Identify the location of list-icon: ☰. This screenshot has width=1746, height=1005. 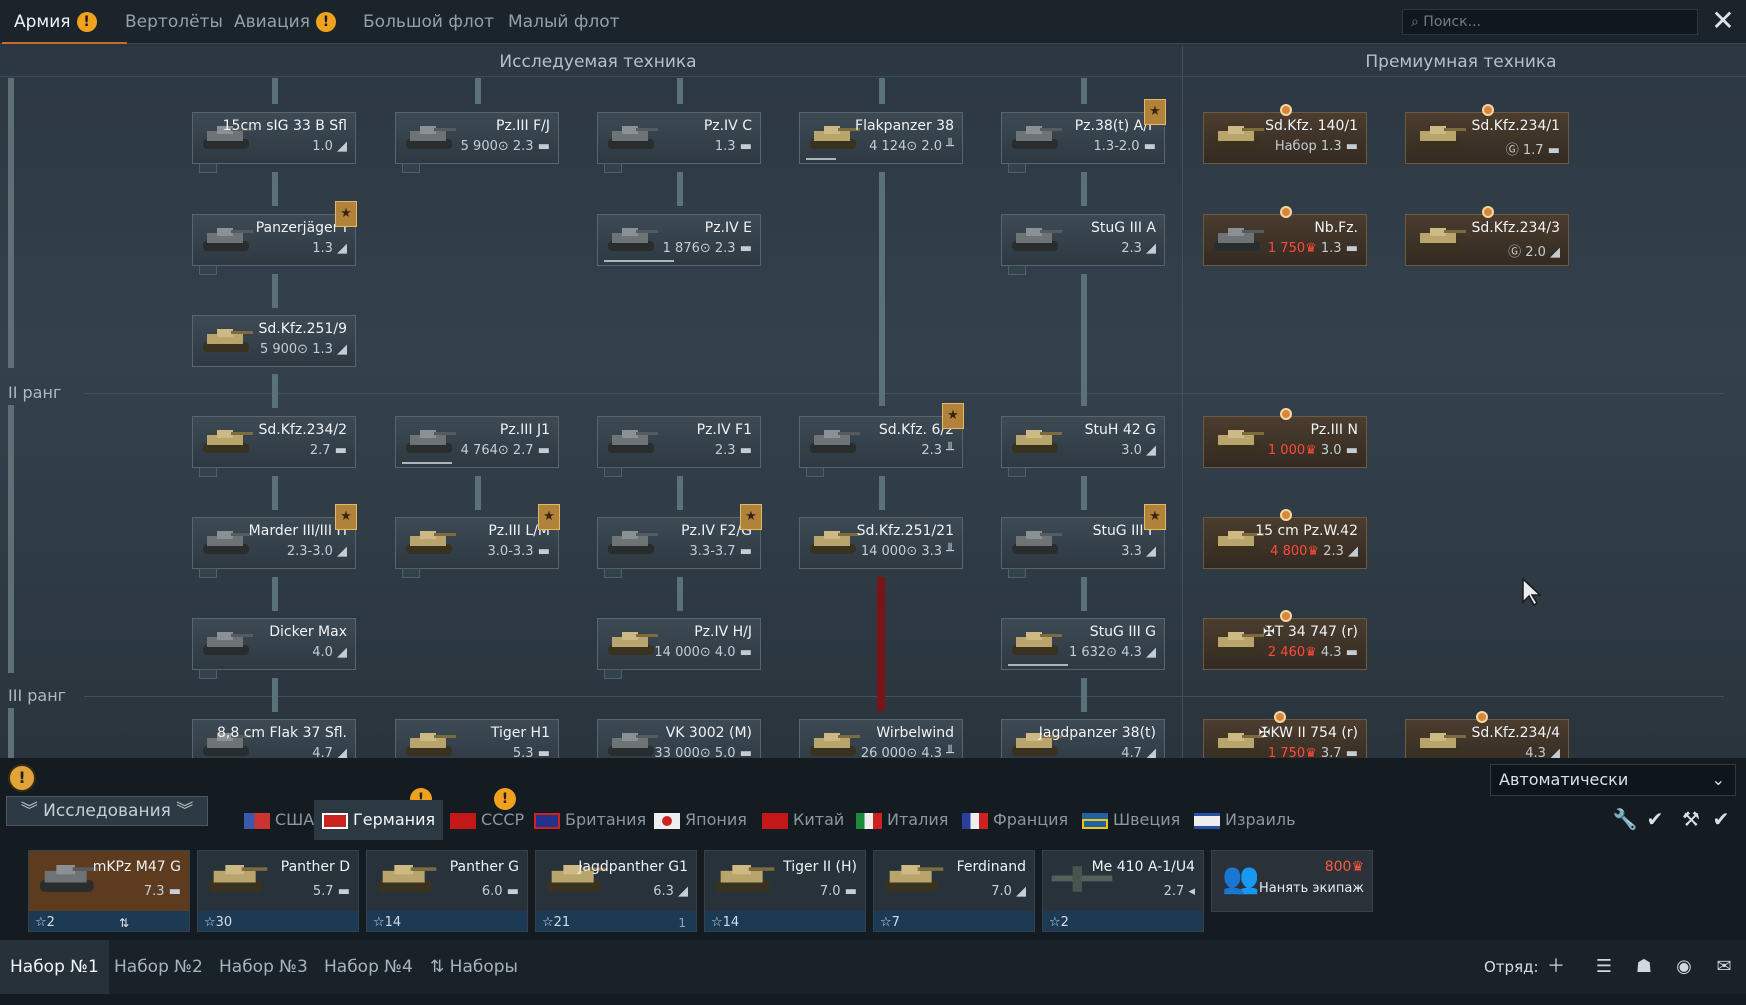
(1604, 967).